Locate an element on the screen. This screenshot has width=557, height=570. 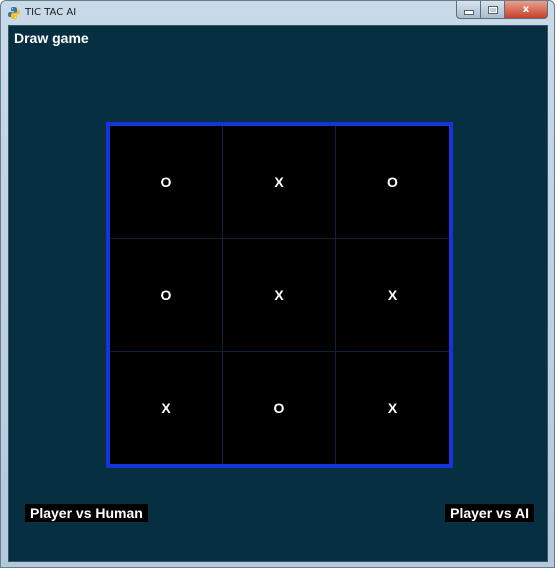
board-cell-r3c2: O is located at coordinates (279, 408).